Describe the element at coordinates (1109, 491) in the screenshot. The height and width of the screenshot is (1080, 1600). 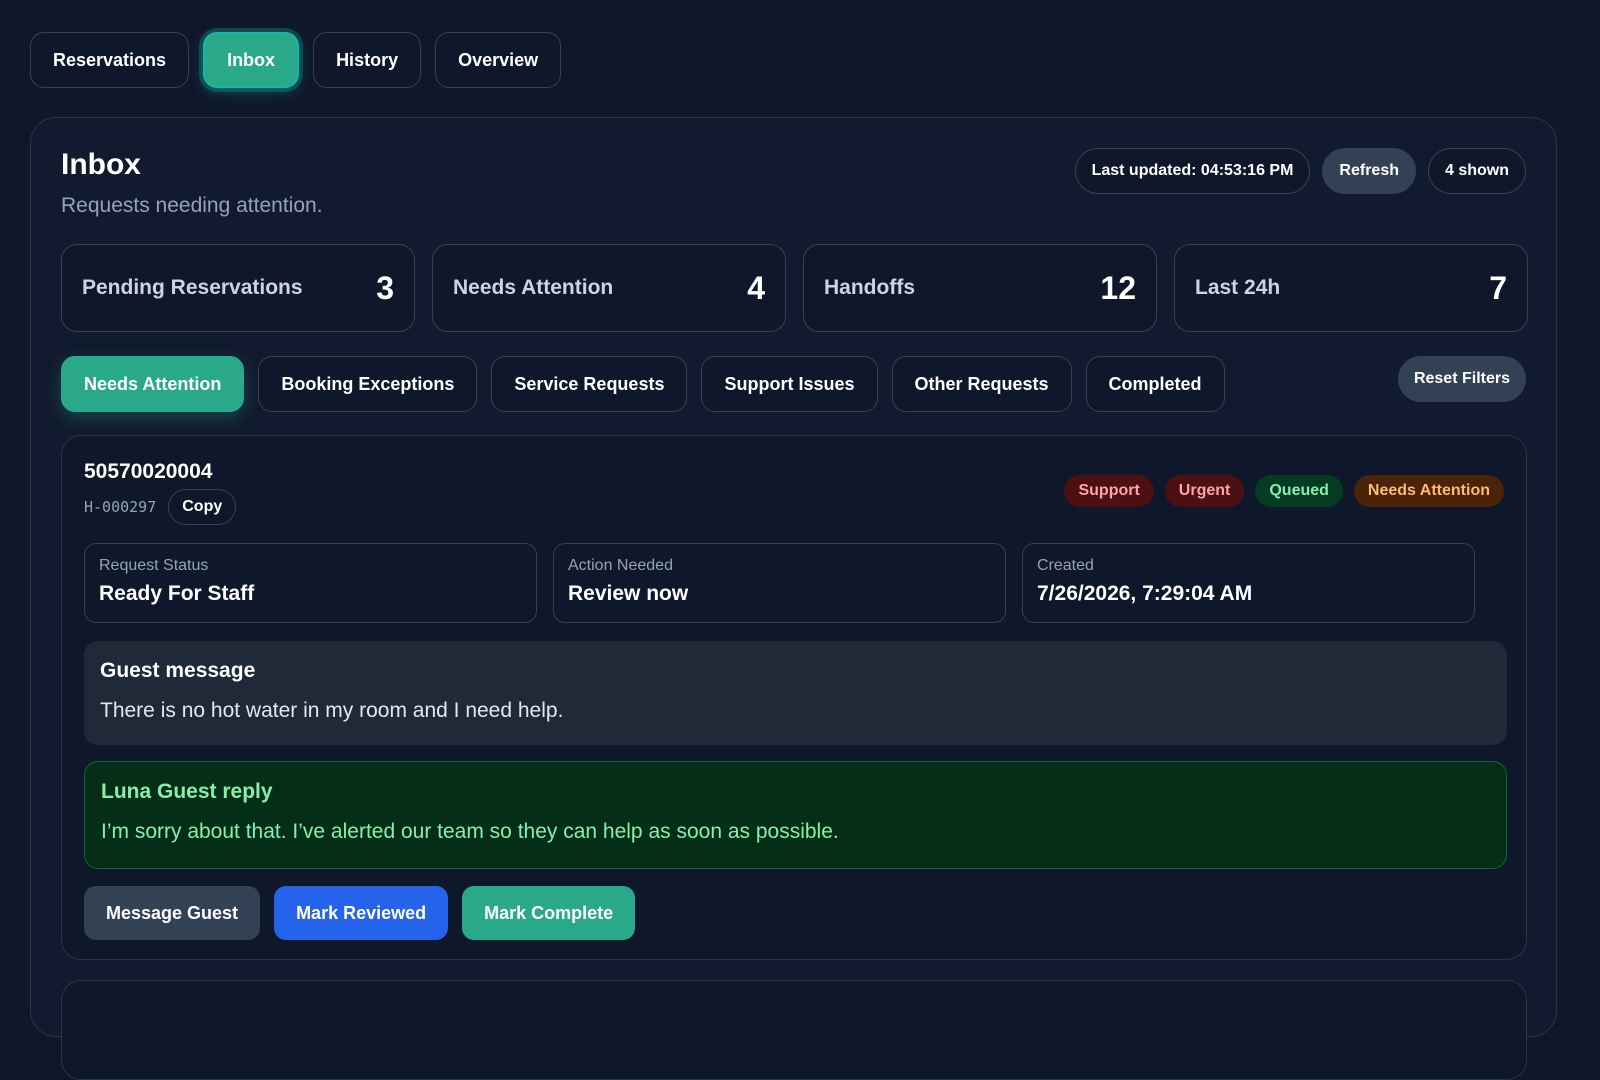
I see `tag-support: Support` at that location.